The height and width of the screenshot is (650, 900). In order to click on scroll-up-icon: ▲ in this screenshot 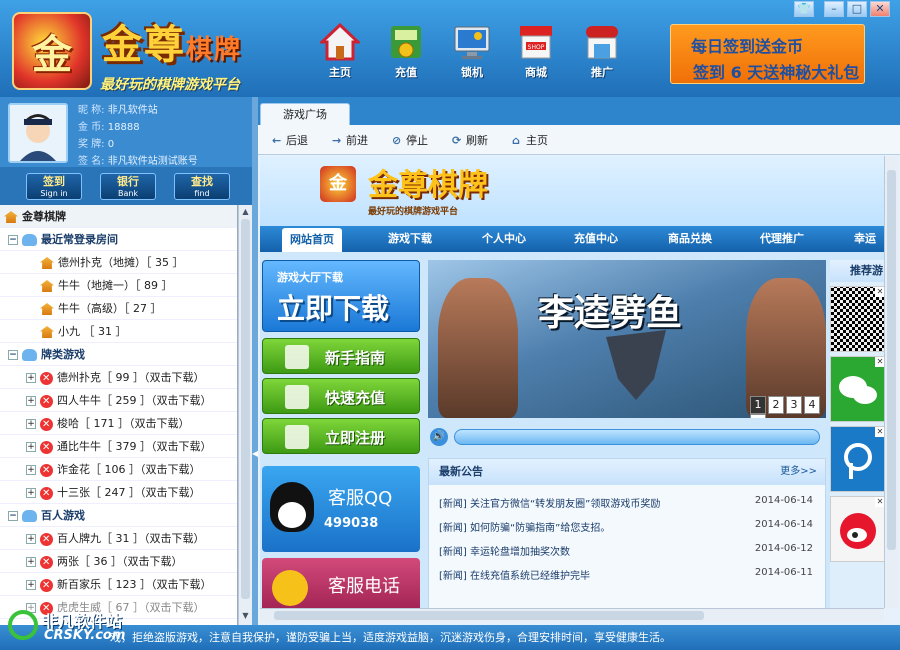, I will do `click(245, 211)`.